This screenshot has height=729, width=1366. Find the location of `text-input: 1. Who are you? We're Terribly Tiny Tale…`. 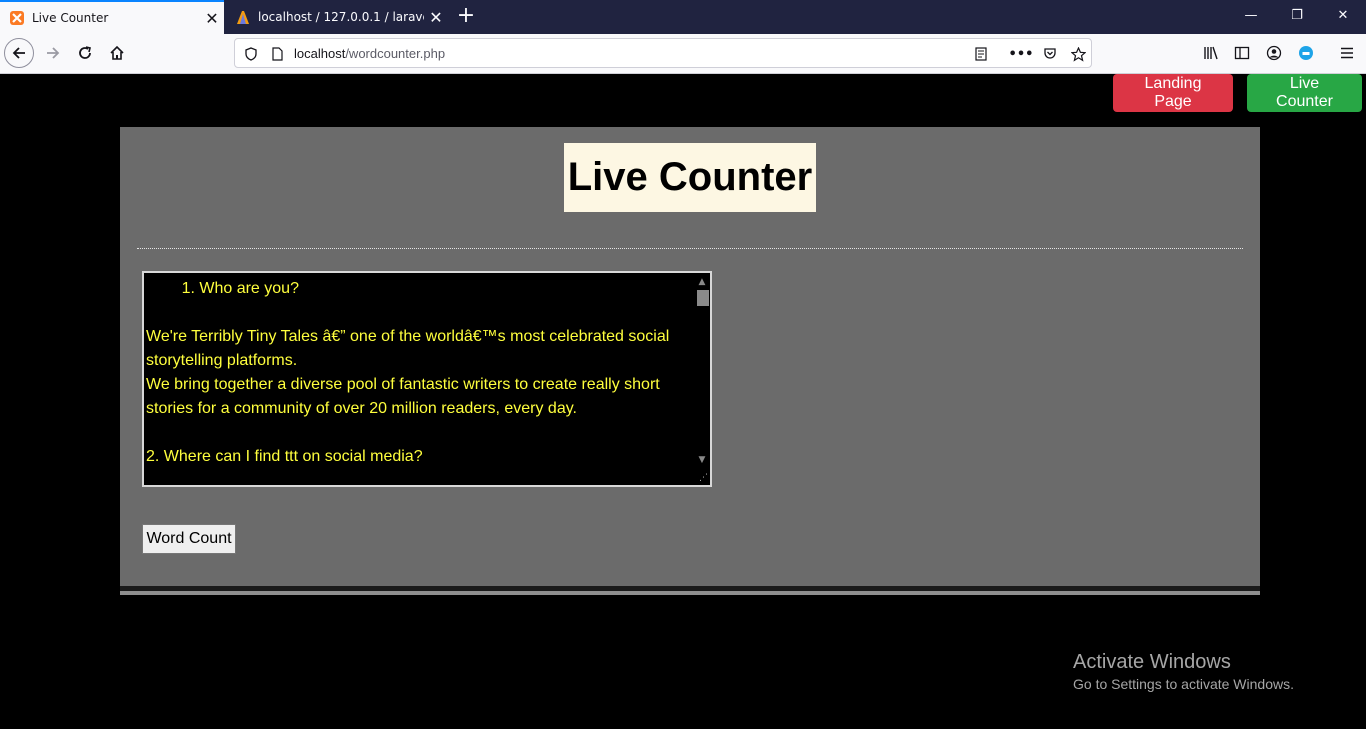

text-input: 1. Who are you? We're Terribly Tiny Tale… is located at coordinates (419, 379).